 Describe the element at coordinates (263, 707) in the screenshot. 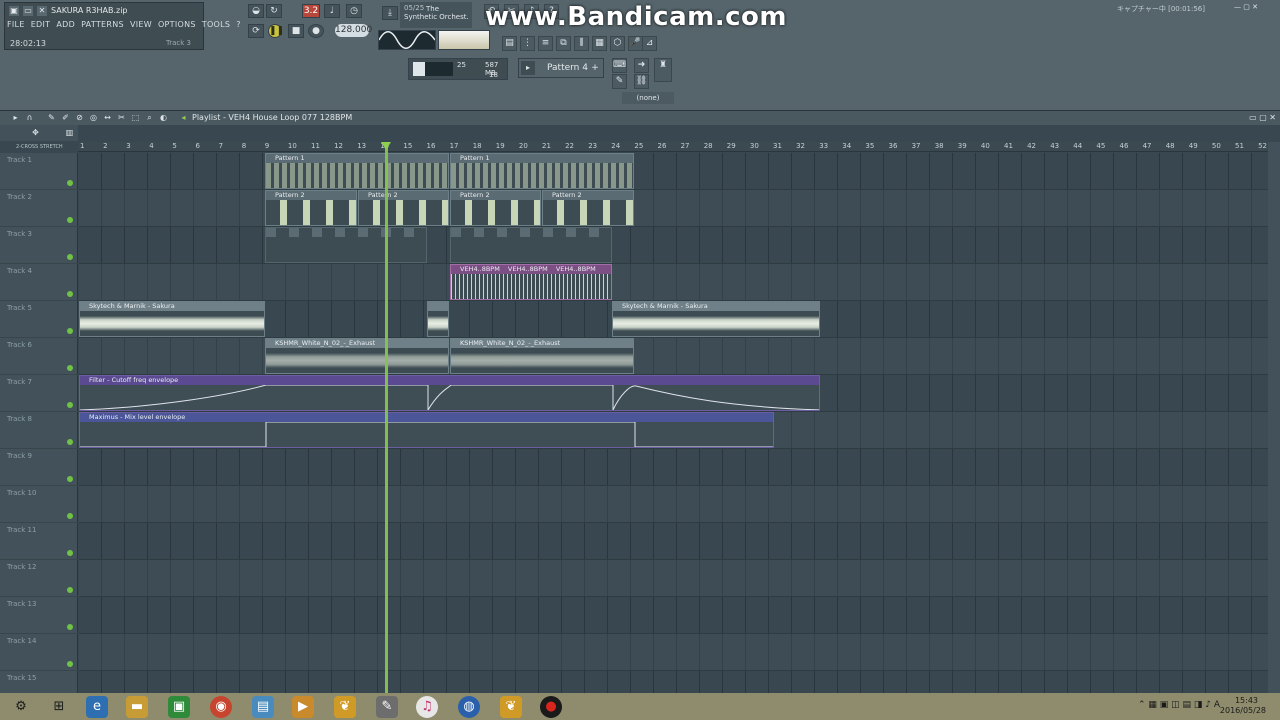

I see `network-icon: ▤` at that location.